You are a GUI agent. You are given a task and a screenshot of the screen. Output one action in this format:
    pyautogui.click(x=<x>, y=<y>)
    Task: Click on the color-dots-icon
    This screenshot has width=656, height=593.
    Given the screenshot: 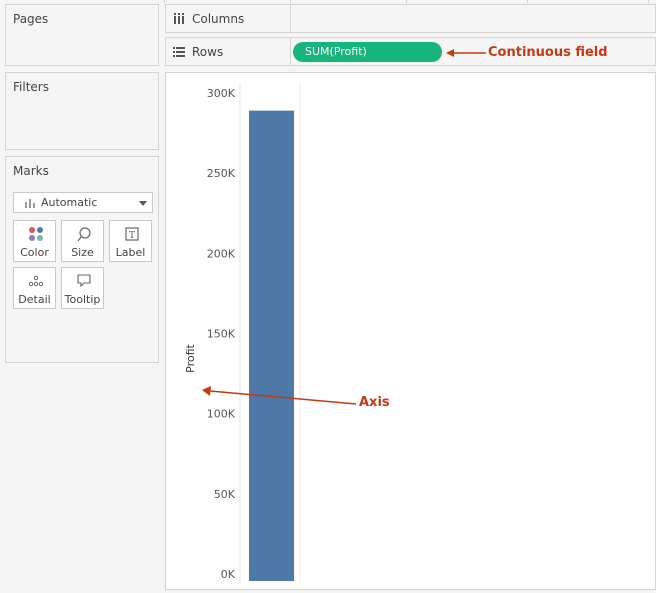 What is the action you would take?
    pyautogui.click(x=36, y=234)
    